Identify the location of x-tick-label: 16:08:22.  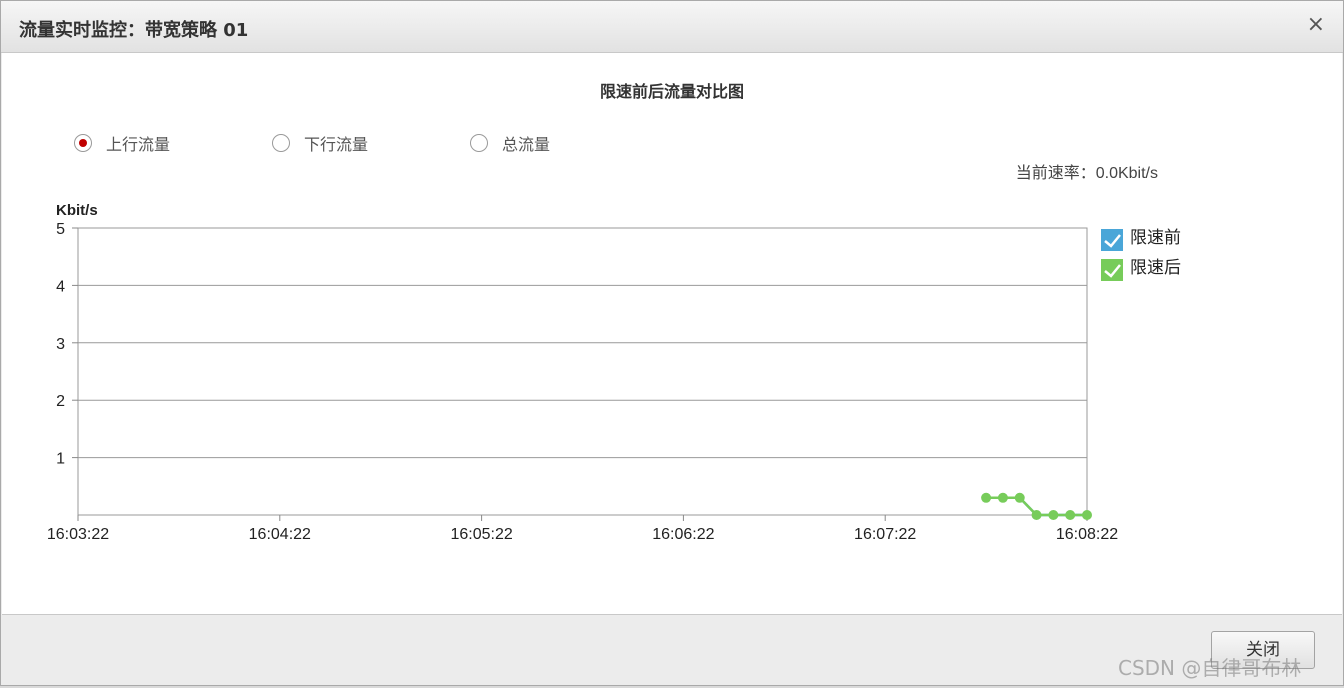
(1087, 534).